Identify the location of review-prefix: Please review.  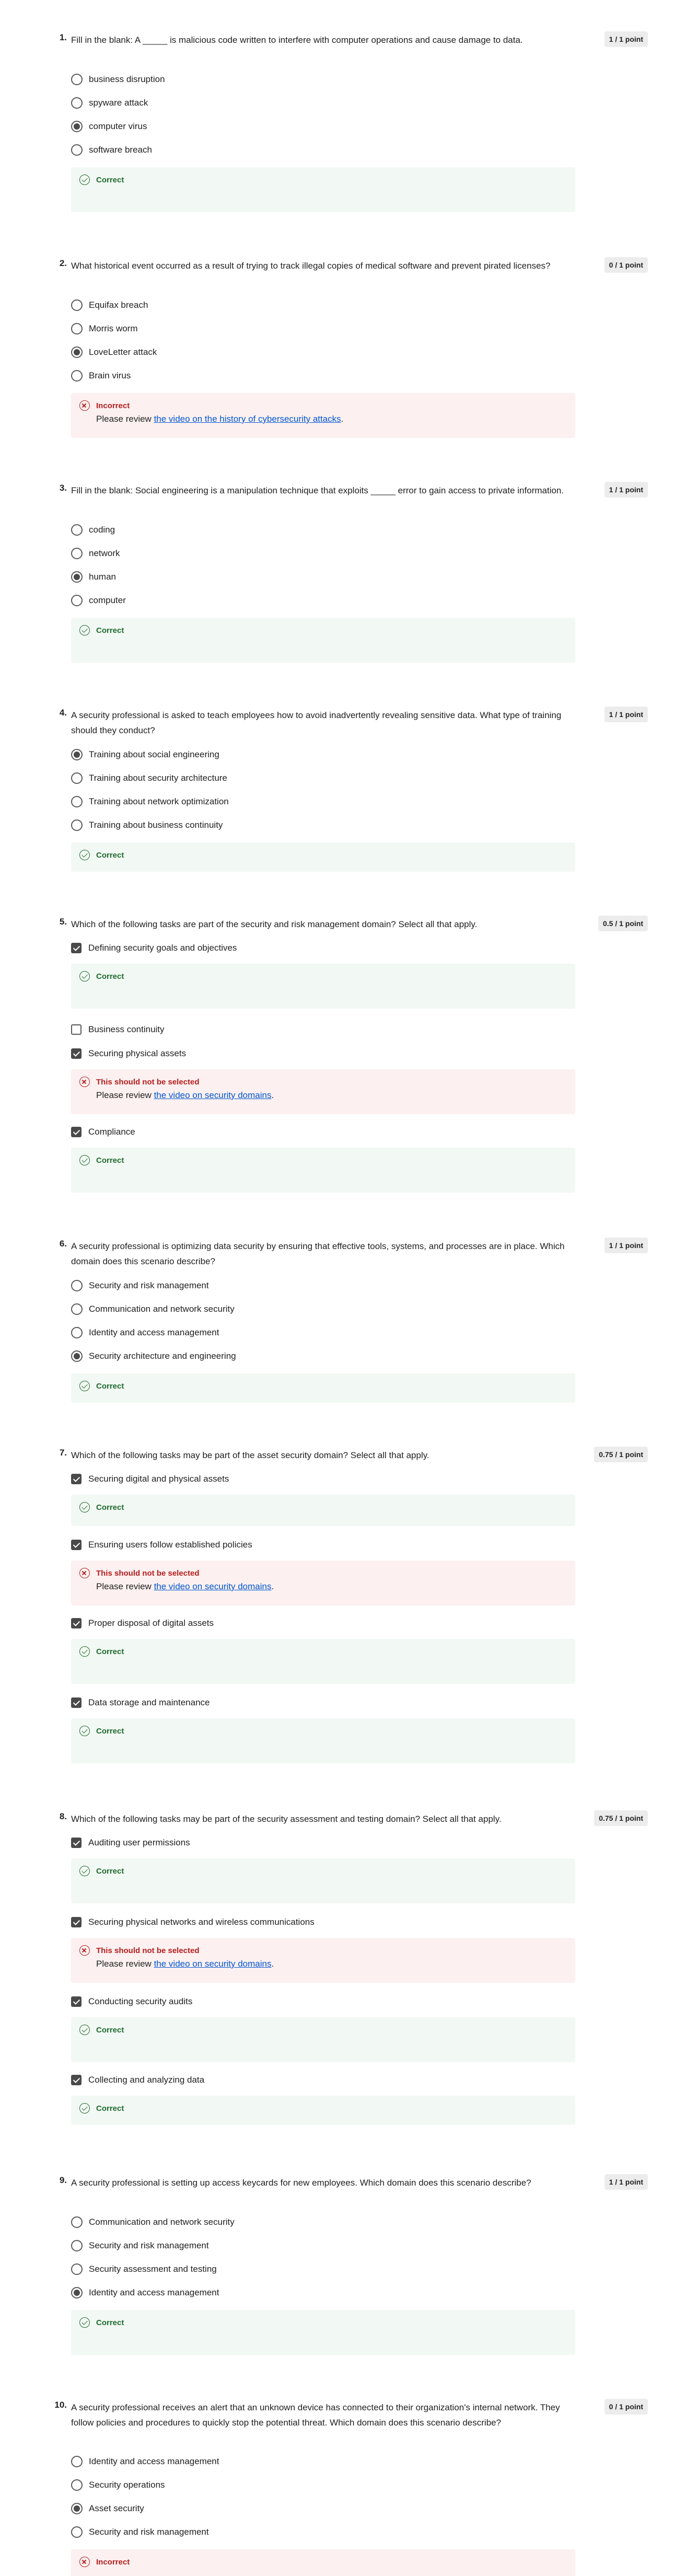
(125, 419).